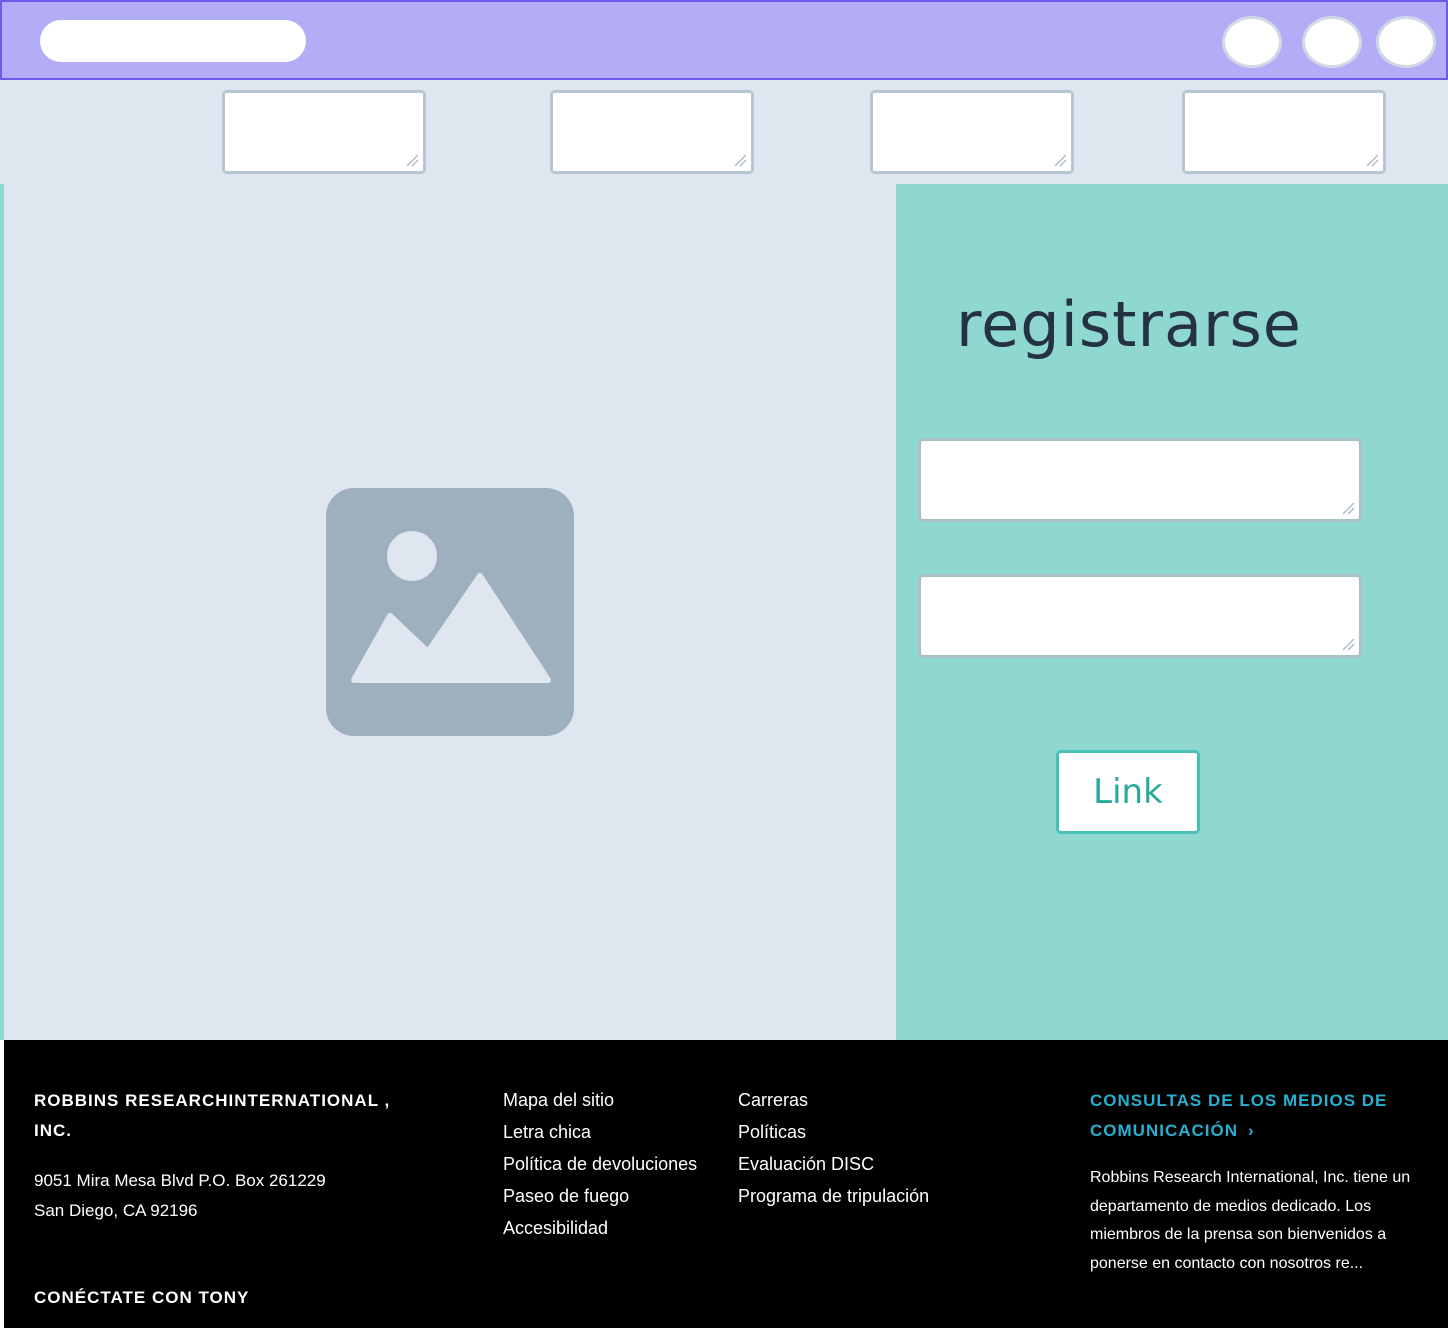 This screenshot has height=1328, width=1448. What do you see at coordinates (833, 1100) in the screenshot?
I see `footer-link-careers: Carreras` at bounding box center [833, 1100].